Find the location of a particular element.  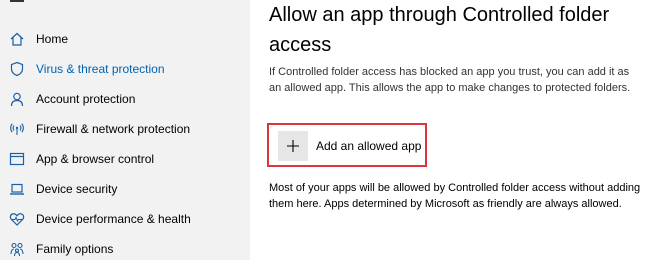

add-allowed-app-button: Add an allowed app is located at coordinates (349, 146).